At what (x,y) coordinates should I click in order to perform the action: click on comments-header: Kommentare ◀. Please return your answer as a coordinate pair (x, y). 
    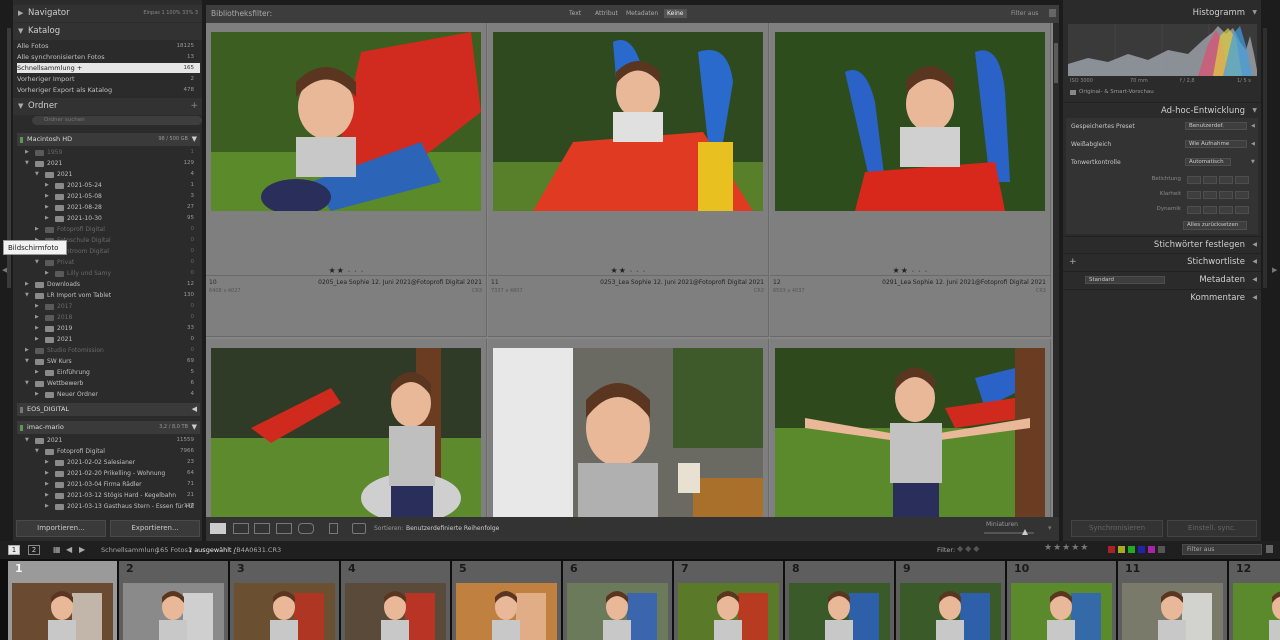
    Looking at the image, I should click on (1162, 297).